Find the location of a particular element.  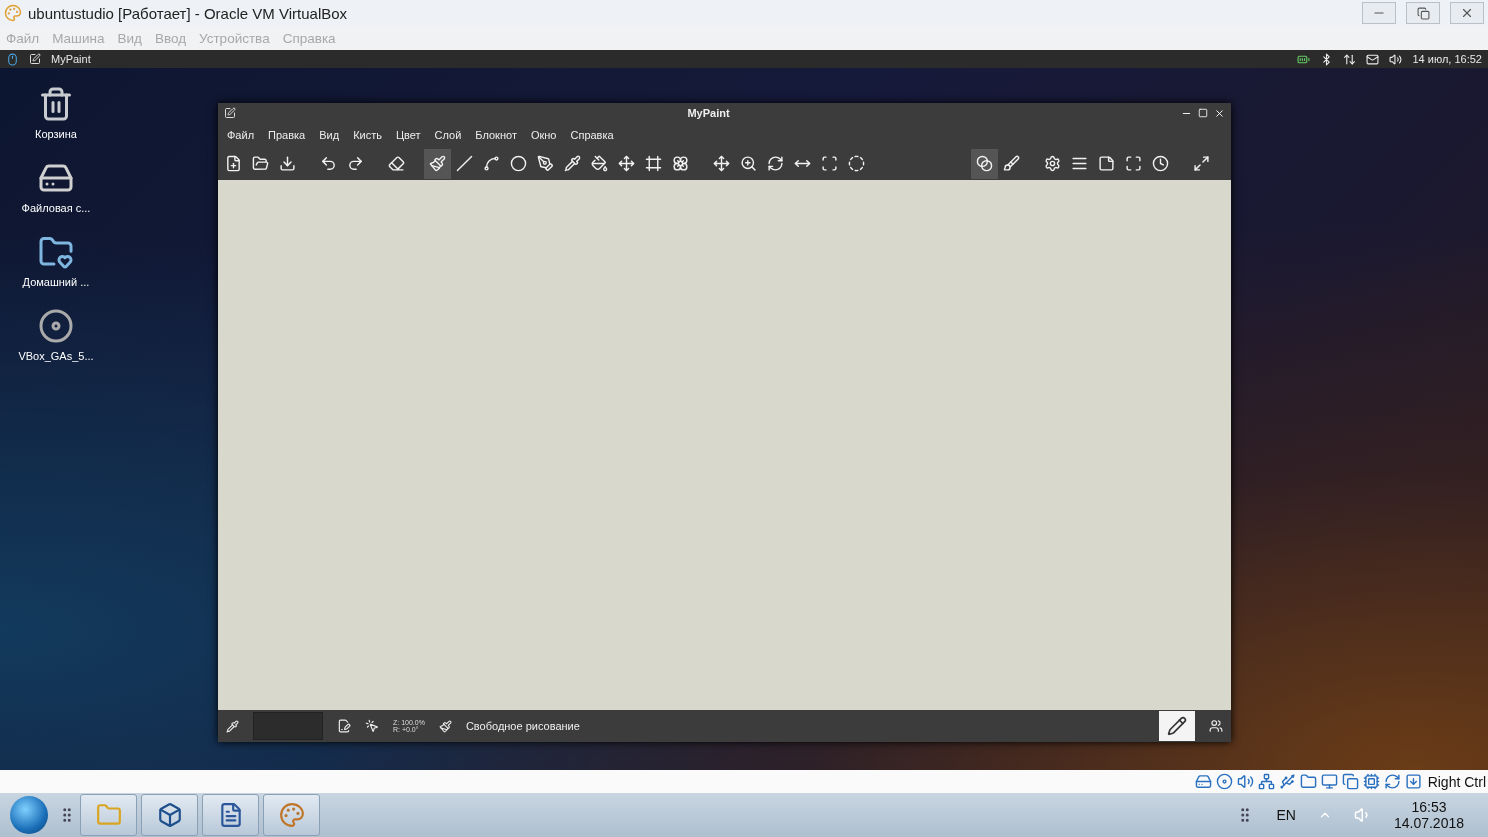

settings-icon is located at coordinates (1052, 163).